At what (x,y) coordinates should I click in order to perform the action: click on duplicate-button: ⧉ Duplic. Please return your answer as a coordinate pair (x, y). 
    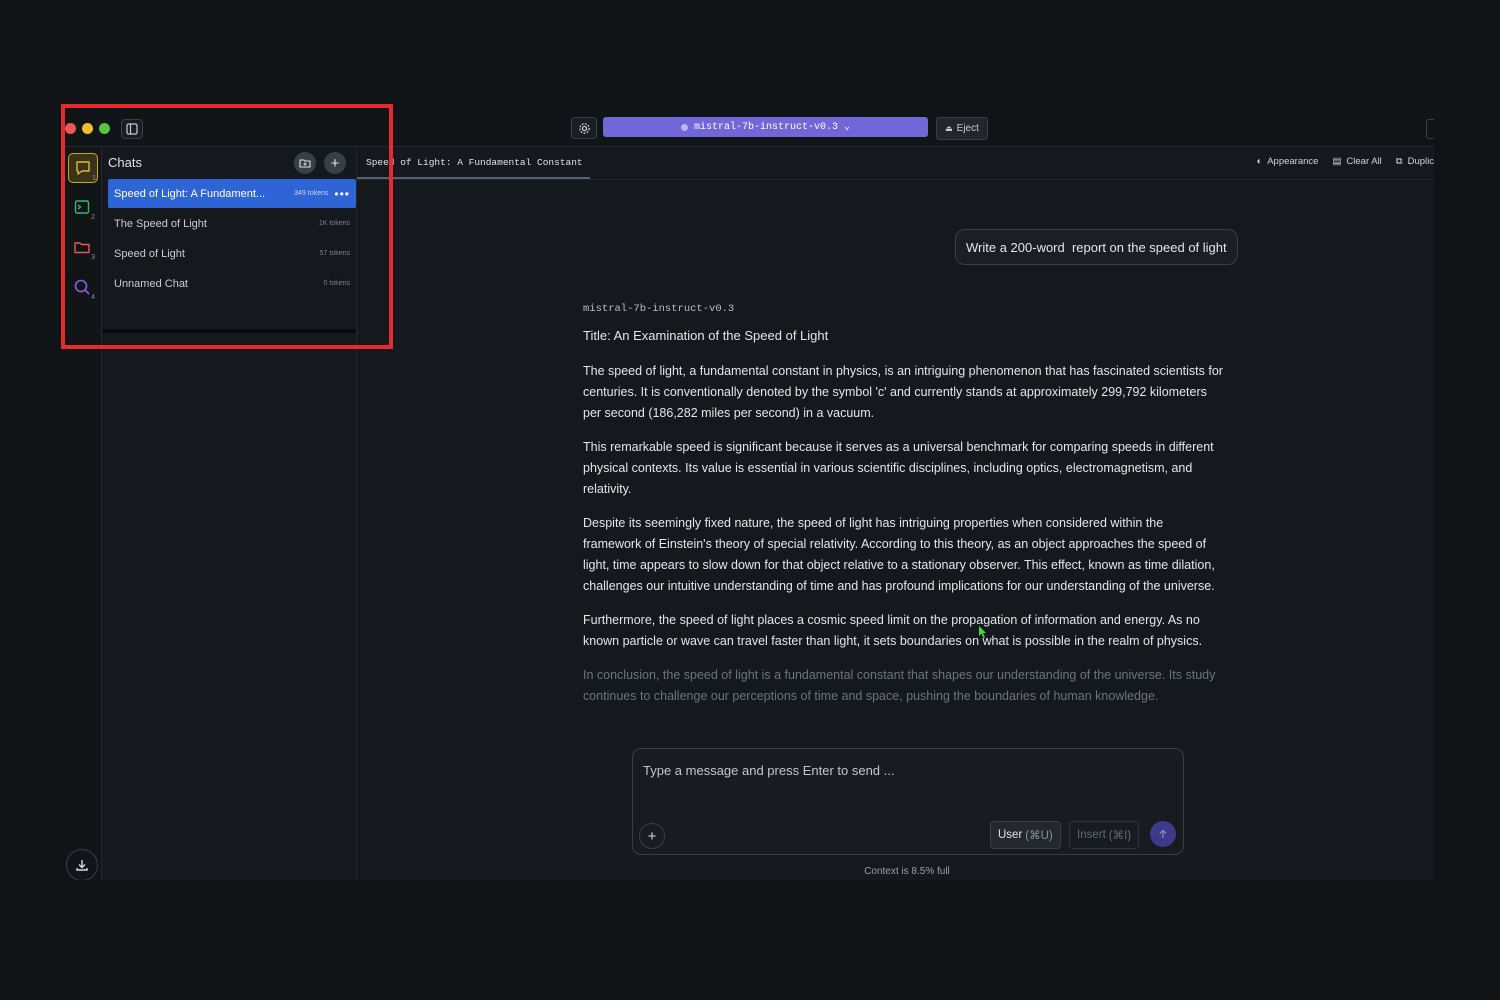
    Looking at the image, I should click on (1415, 161).